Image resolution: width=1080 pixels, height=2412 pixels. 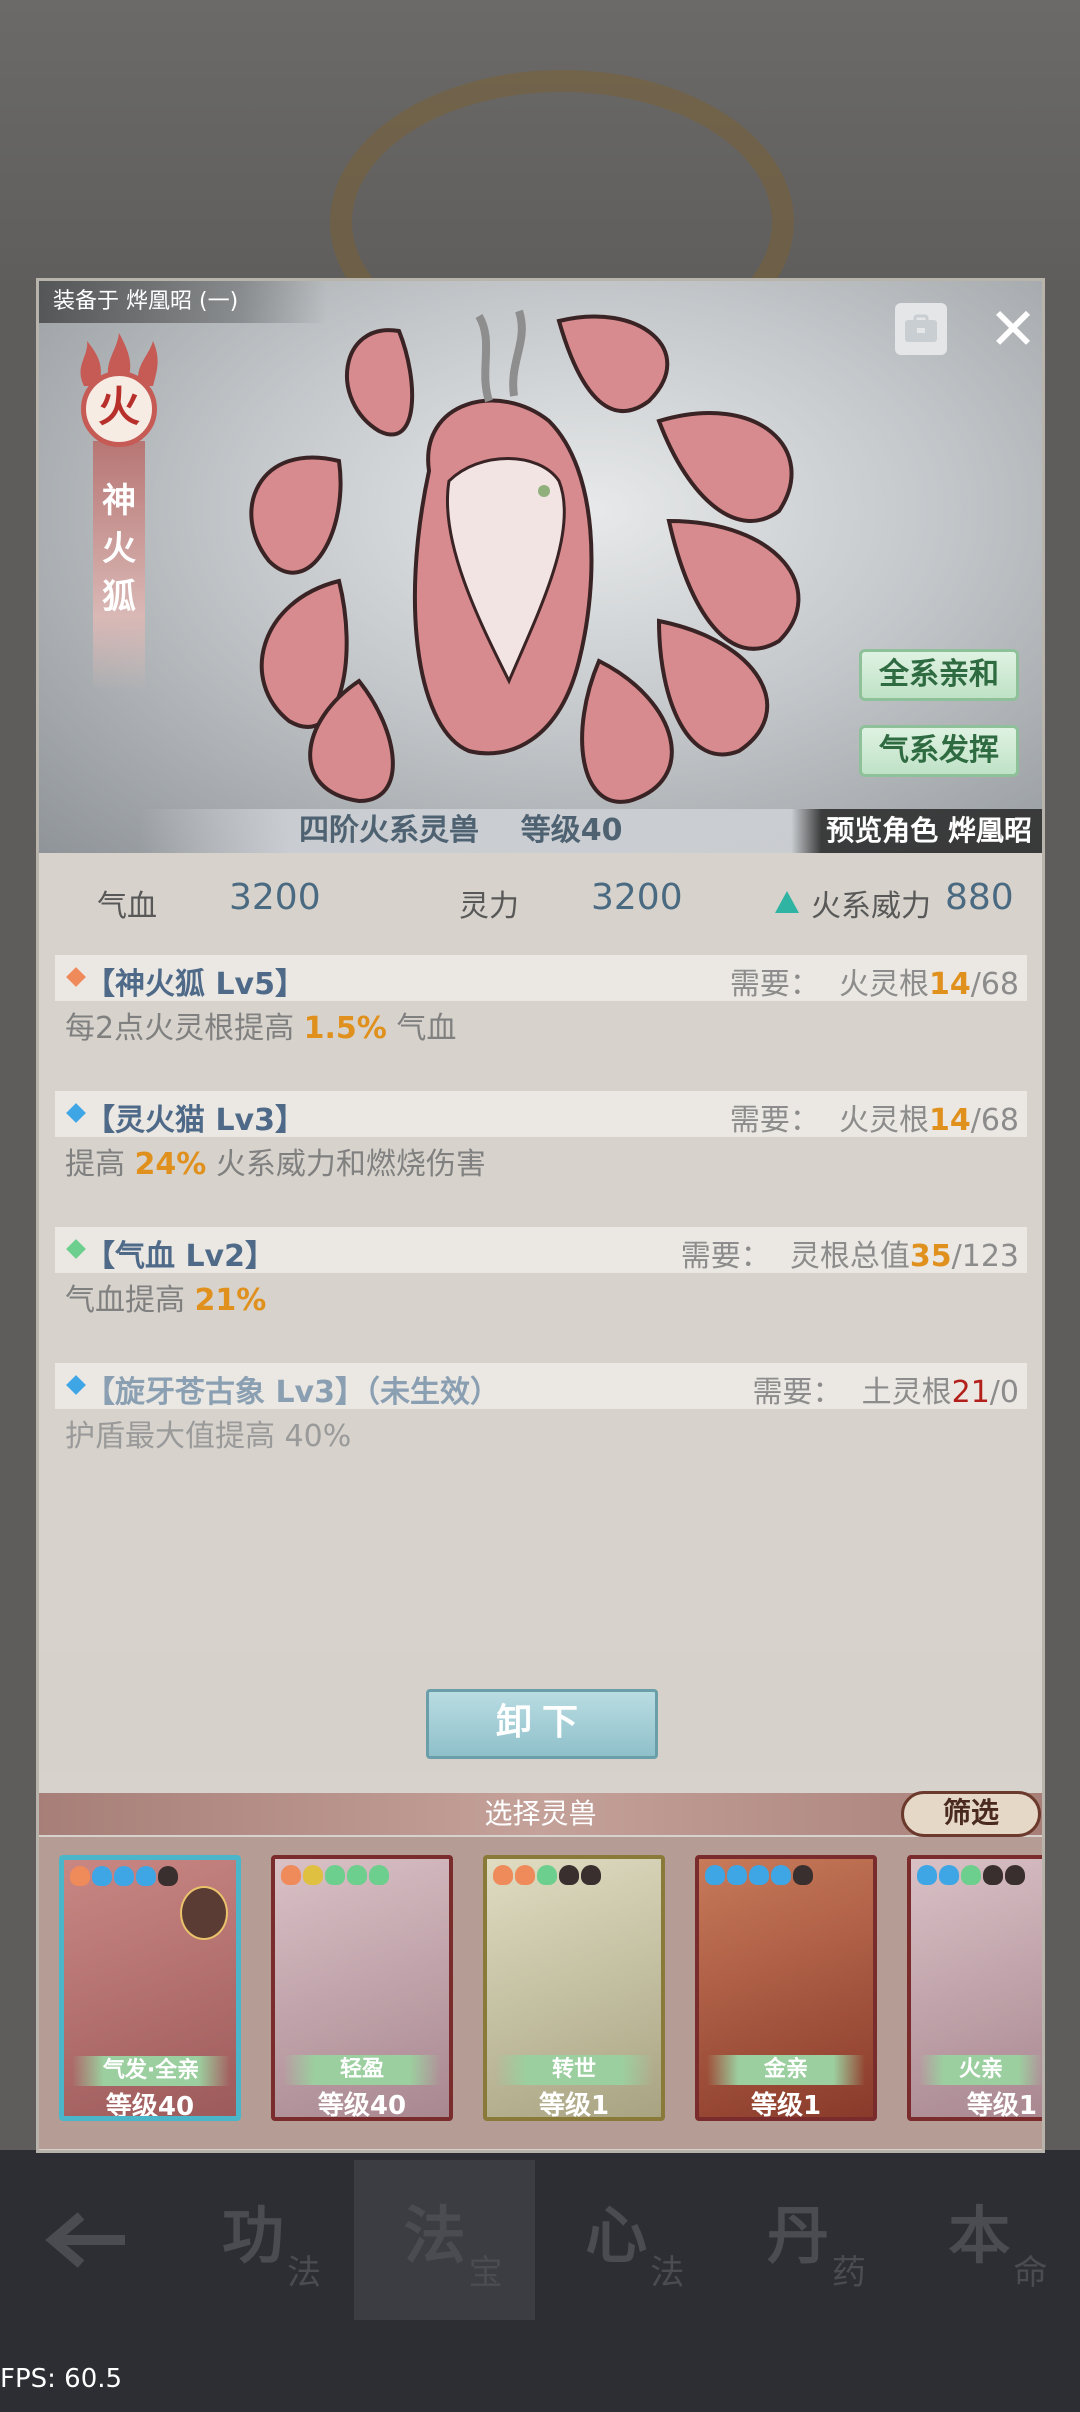 I want to click on desc-text: 每2点火灵根提高, so click(x=184, y=1028).